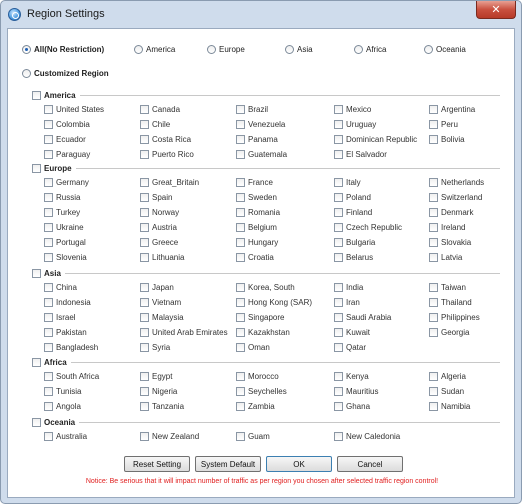 Image resolution: width=522 pixels, height=504 pixels. What do you see at coordinates (254, 182) in the screenshot?
I see `country-checkbox-france: France` at bounding box center [254, 182].